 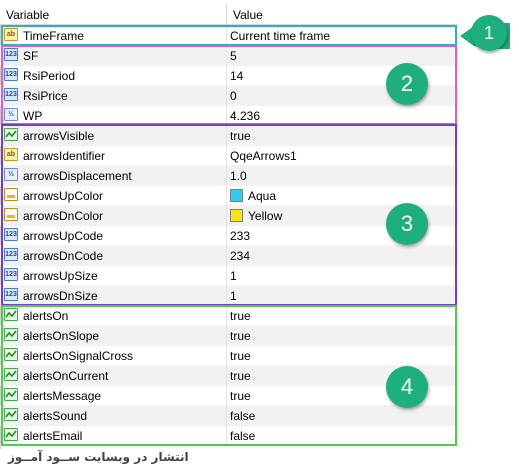 I want to click on table-row: ab TimeFrame Current time frame, so click(x=229, y=35).